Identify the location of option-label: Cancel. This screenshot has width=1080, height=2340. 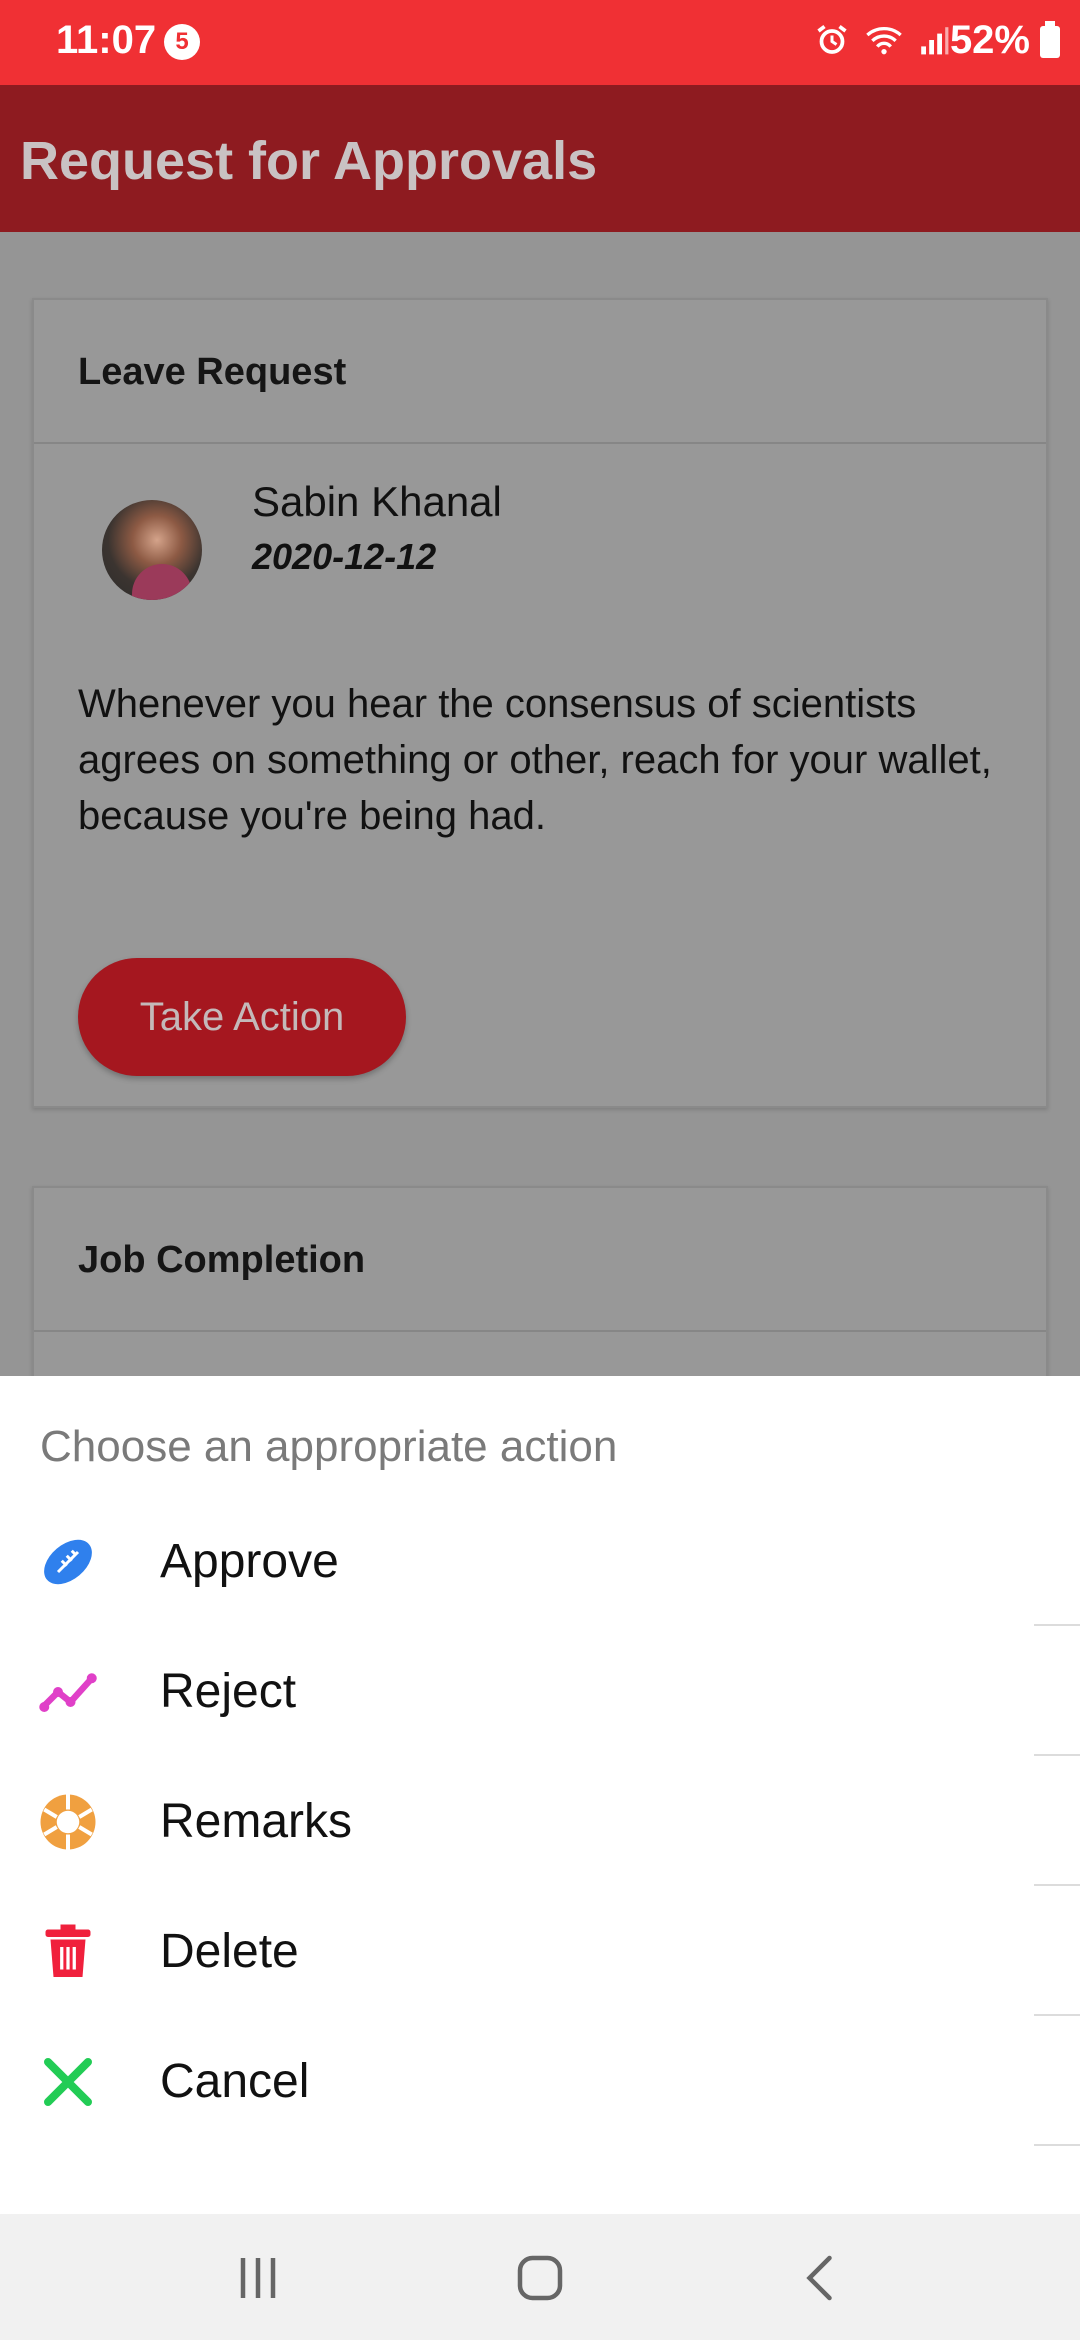
(235, 2081).